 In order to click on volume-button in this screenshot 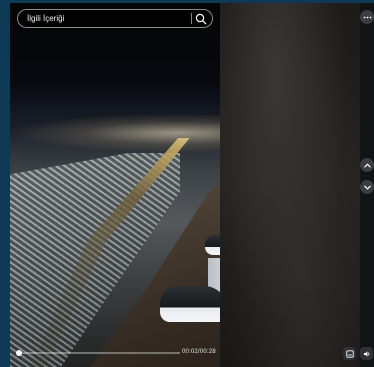, I will do `click(366, 353)`.